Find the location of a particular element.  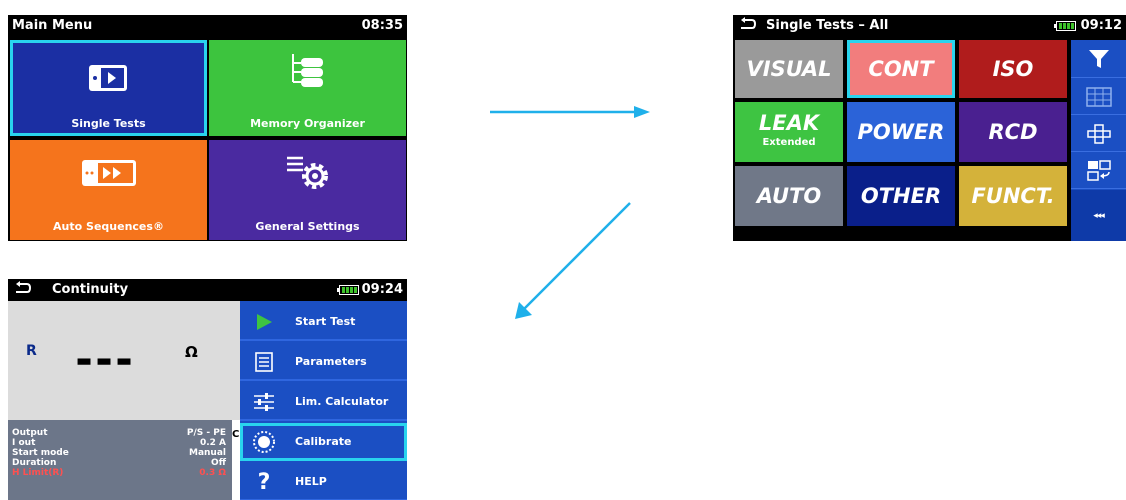

menu-parameters: Parameters is located at coordinates (323, 362).